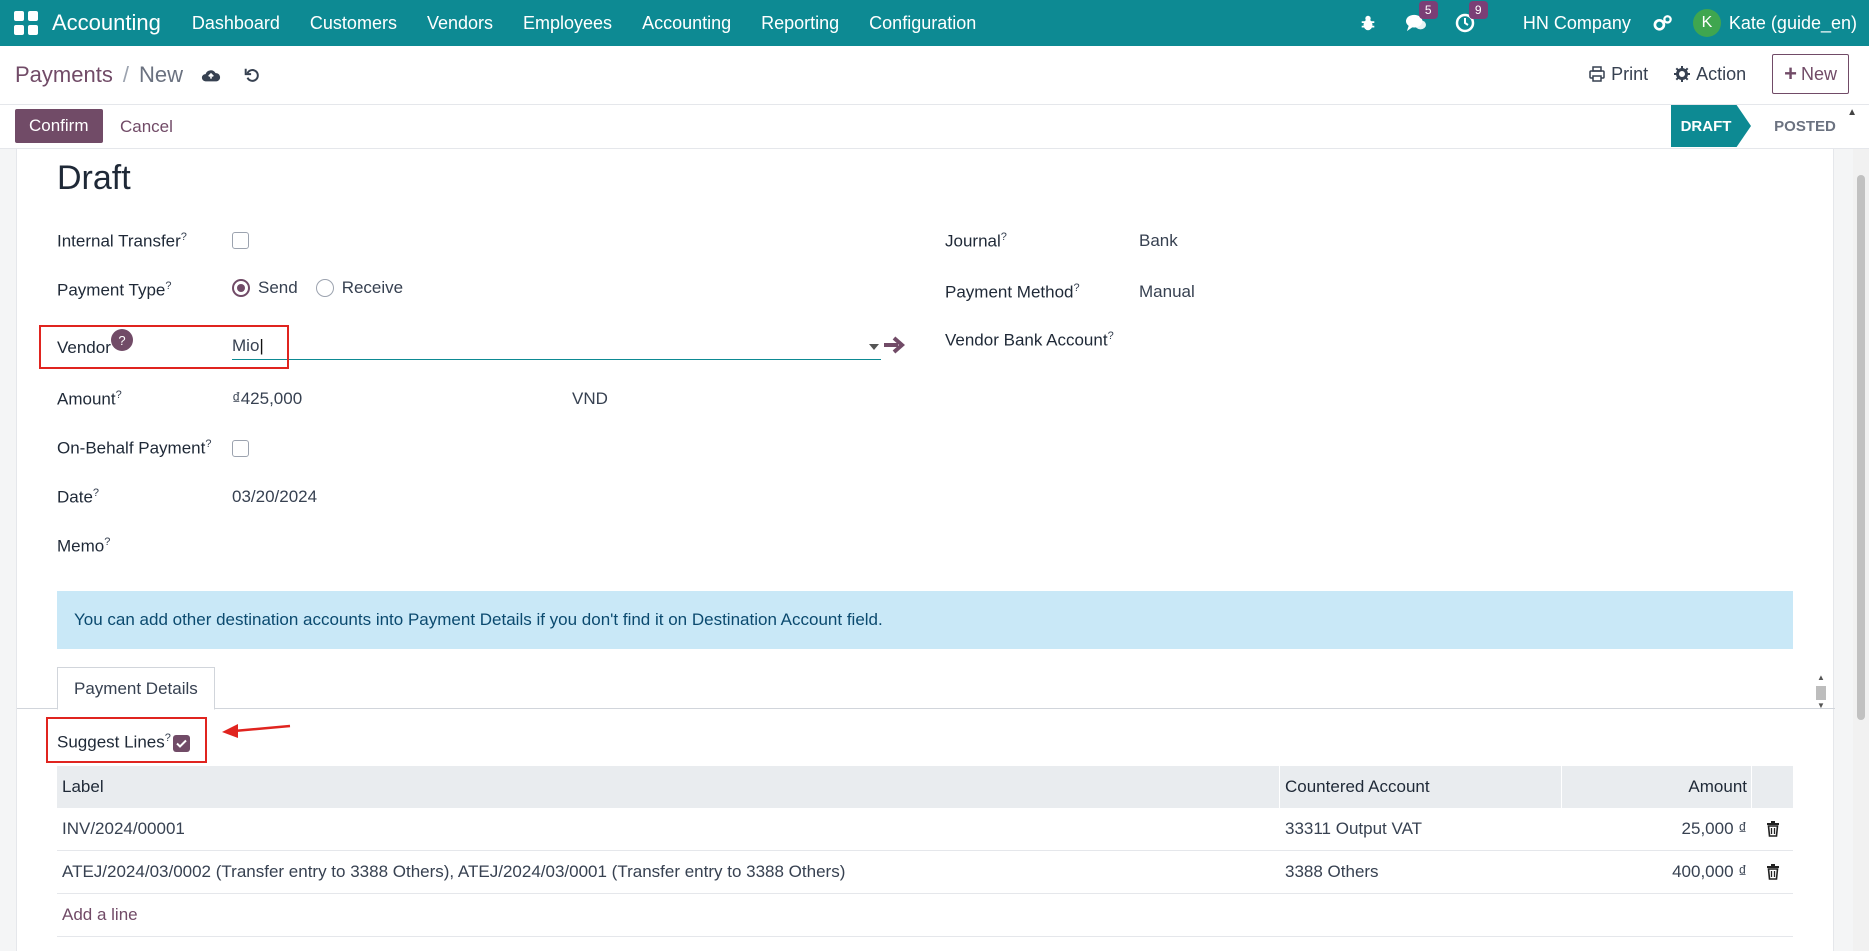 The image size is (1869, 951). What do you see at coordinates (78, 497) in the screenshot?
I see `date-label: Date?` at bounding box center [78, 497].